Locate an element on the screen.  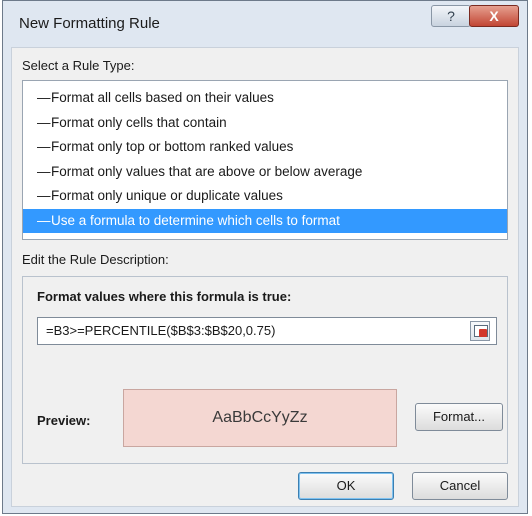
selection-arrow-glyph is located at coordinates (483, 333).